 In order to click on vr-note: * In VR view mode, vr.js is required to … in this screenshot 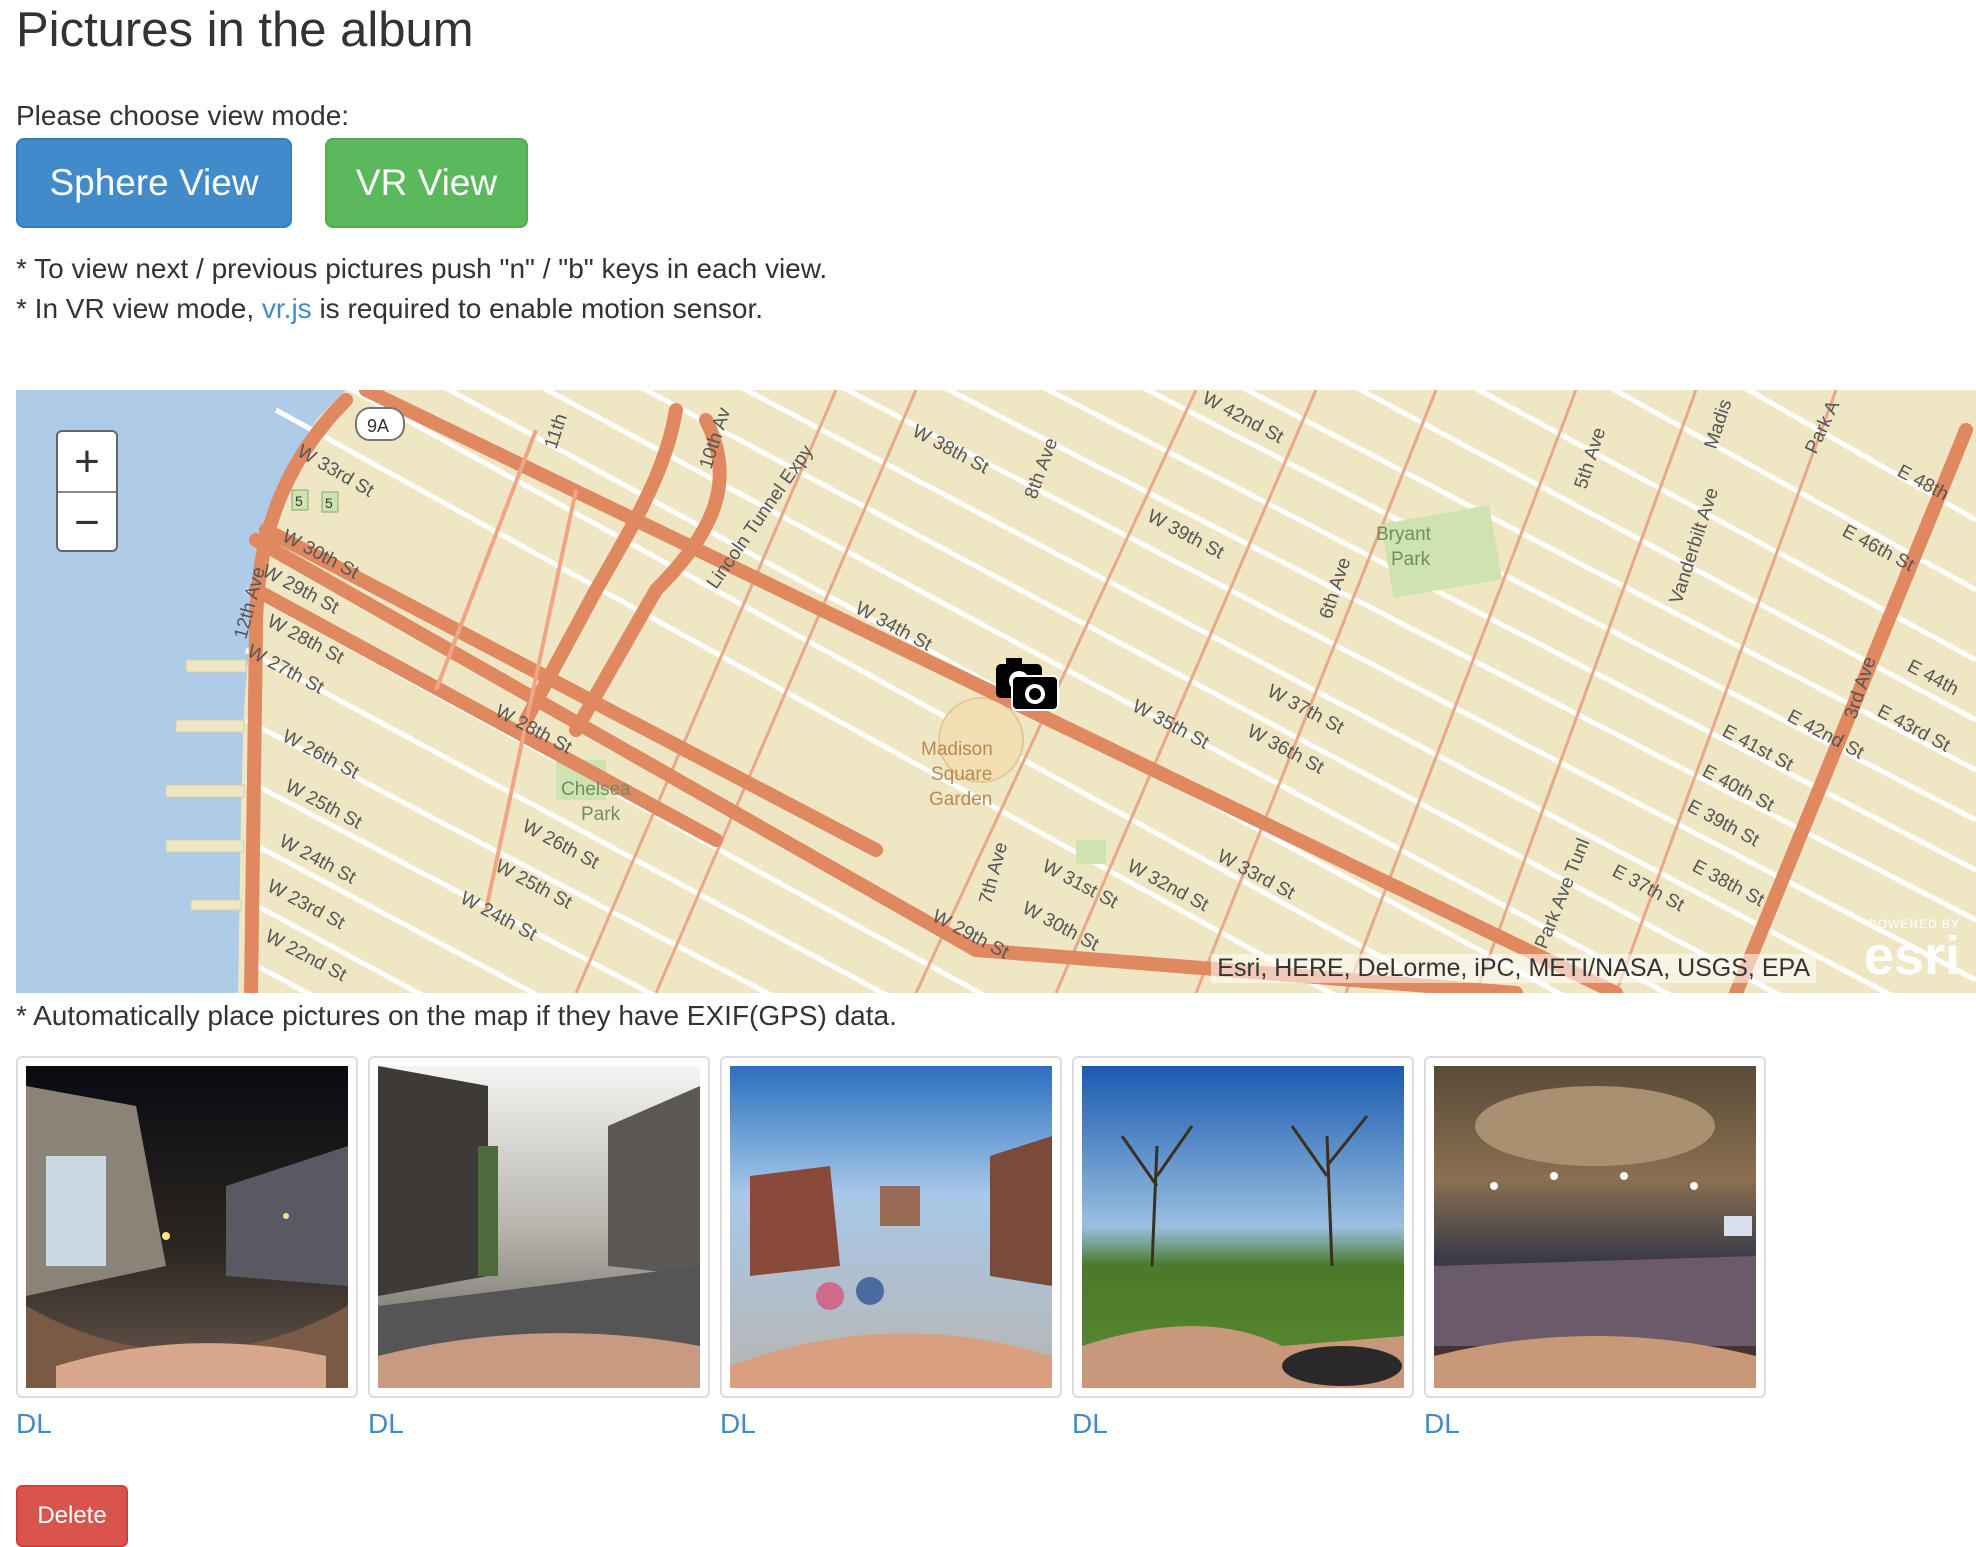, I will do `click(389, 309)`.